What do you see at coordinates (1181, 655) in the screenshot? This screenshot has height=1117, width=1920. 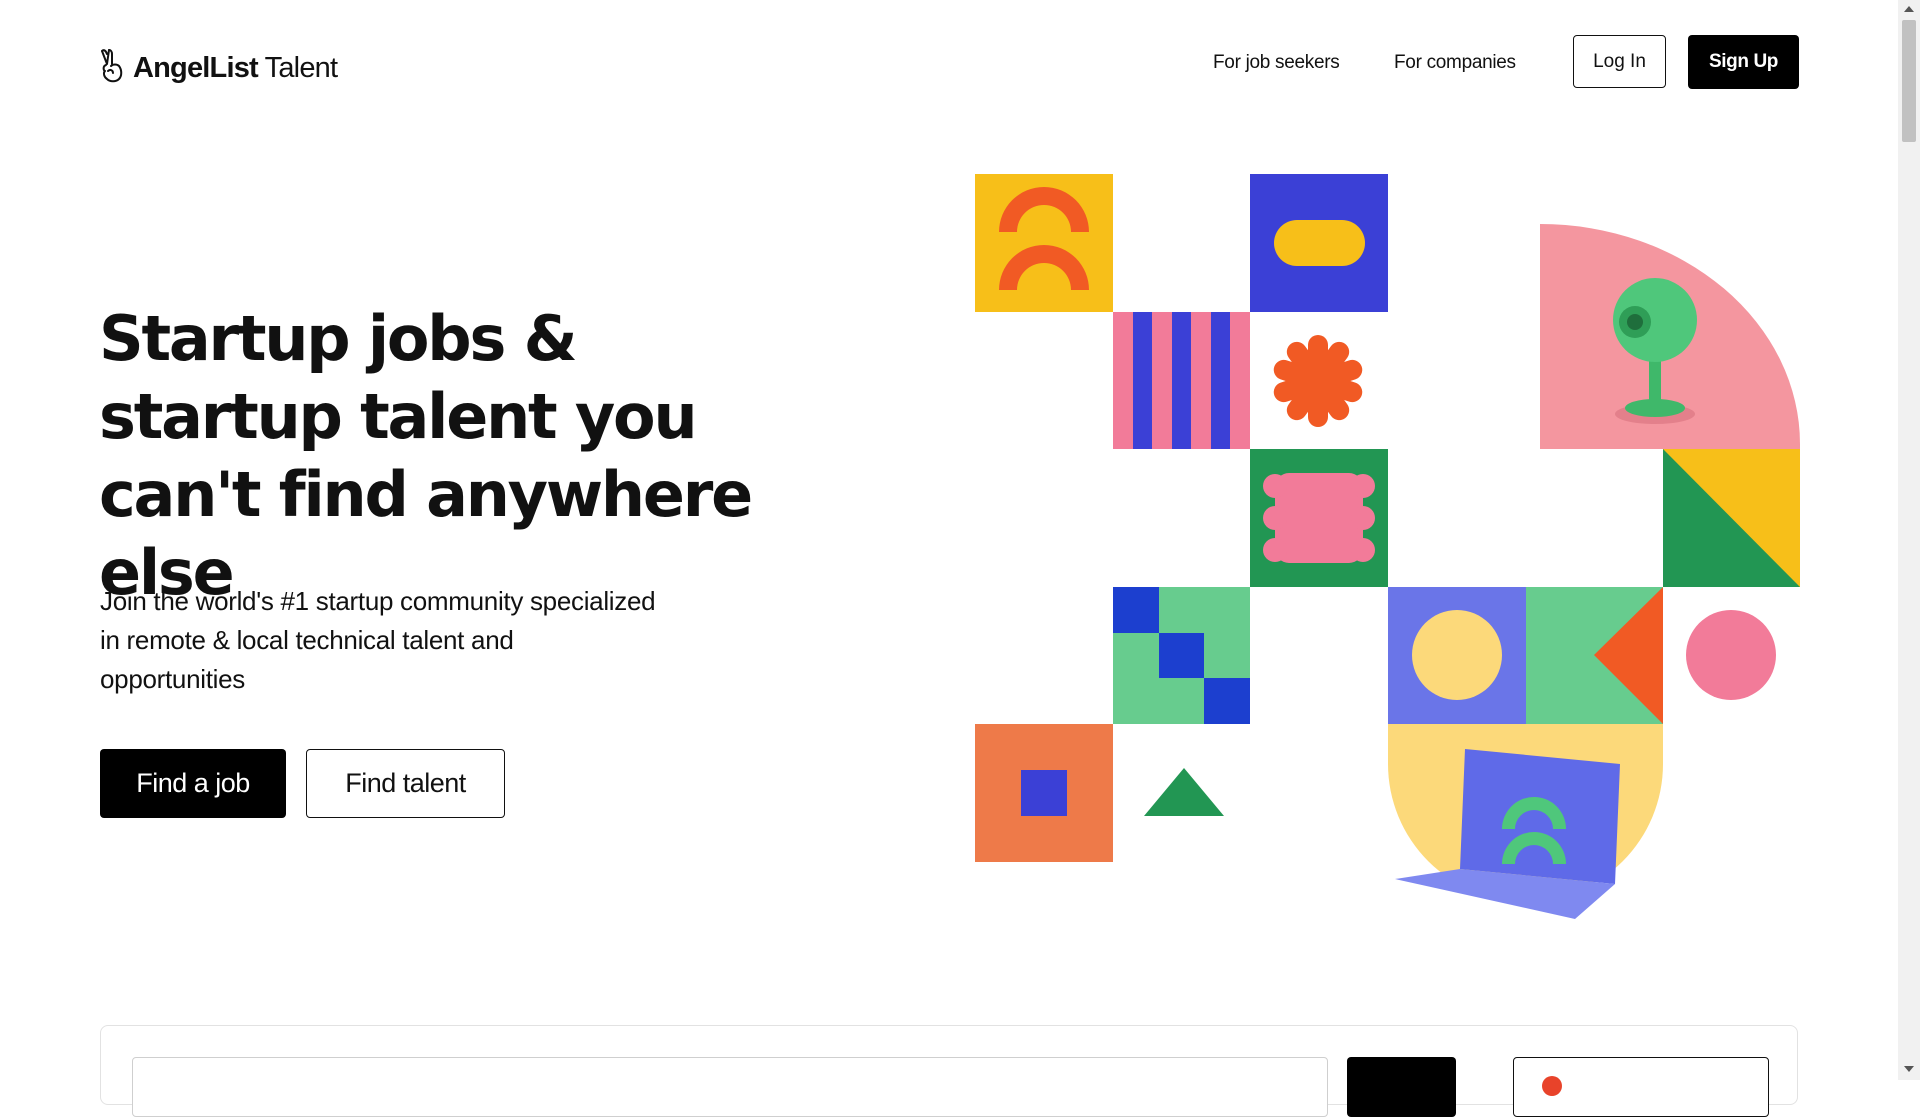 I see `checkerboard-icon` at bounding box center [1181, 655].